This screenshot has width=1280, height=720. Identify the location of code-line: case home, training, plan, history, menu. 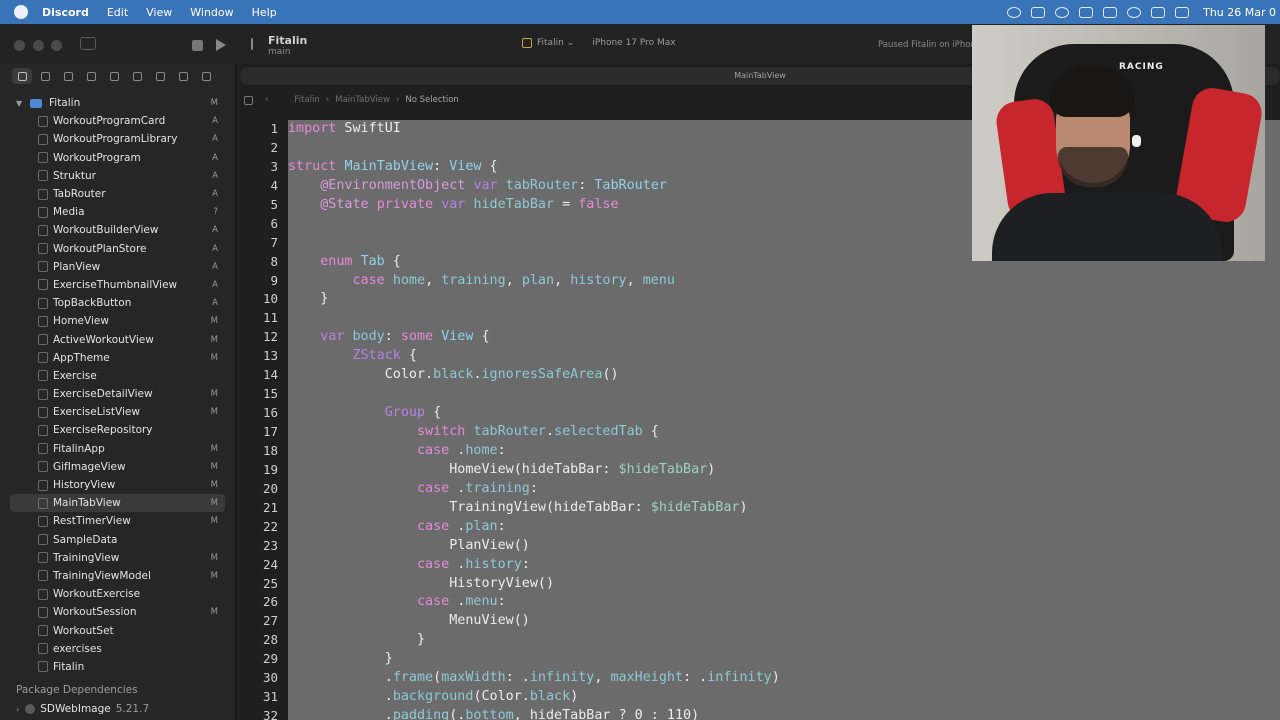
(784, 281).